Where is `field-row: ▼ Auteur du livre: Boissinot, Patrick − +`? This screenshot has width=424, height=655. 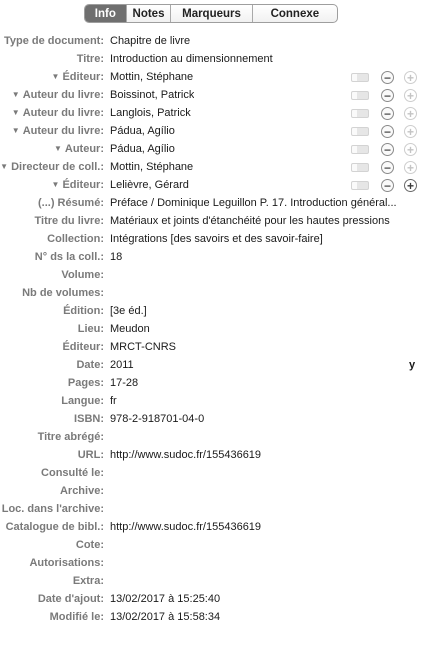
field-row: ▼ Auteur du livre: Boissinot, Patrick − + is located at coordinates (212, 96).